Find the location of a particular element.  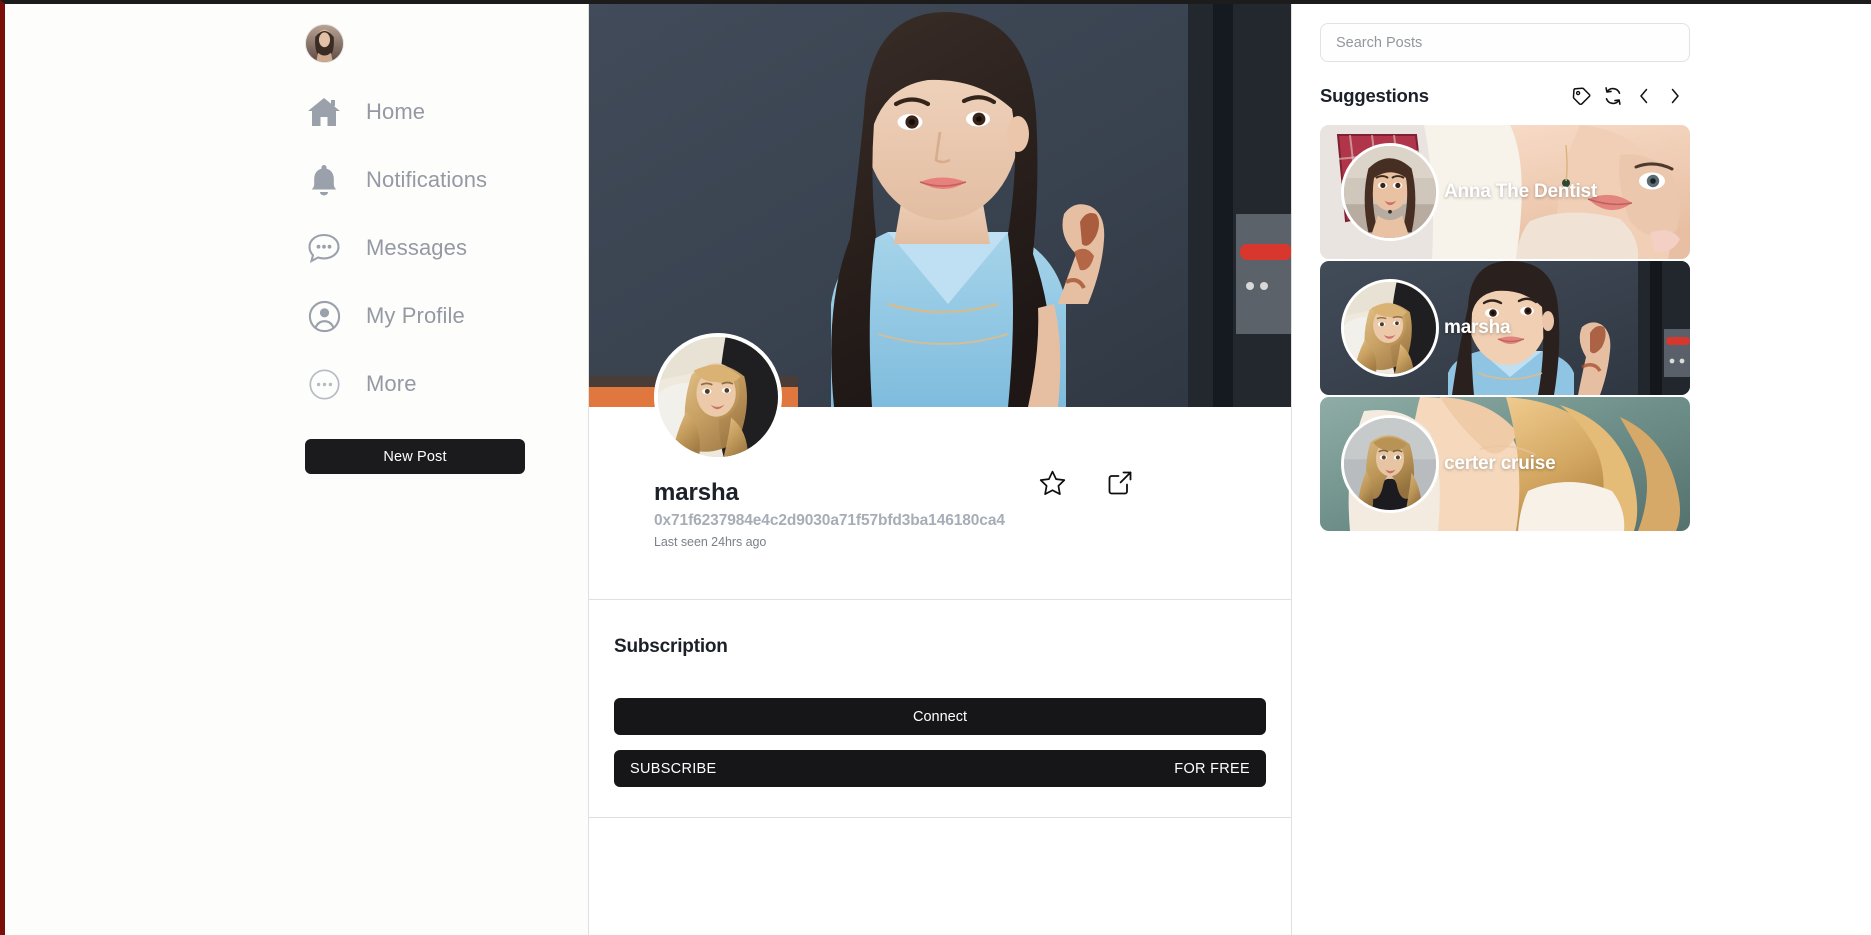

chat-bubble-icon is located at coordinates (324, 248).